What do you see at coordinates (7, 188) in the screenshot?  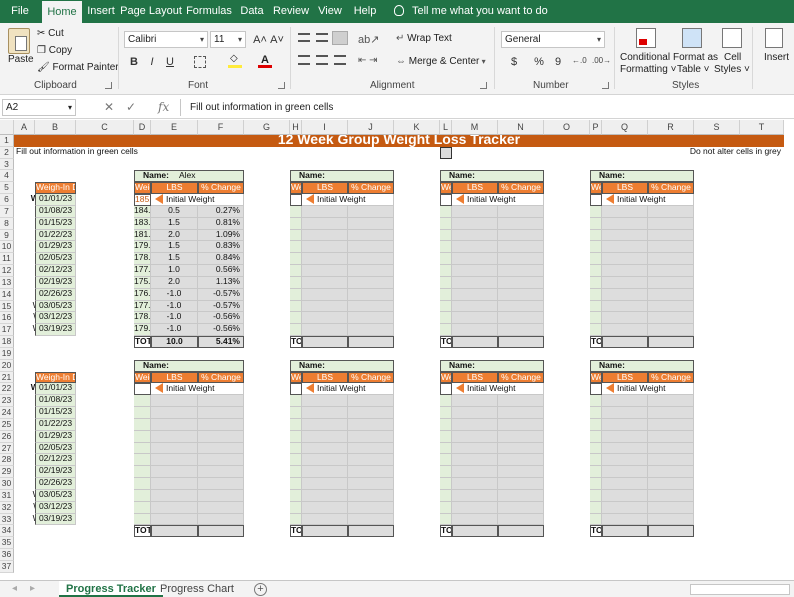 I see `row-header: 5` at bounding box center [7, 188].